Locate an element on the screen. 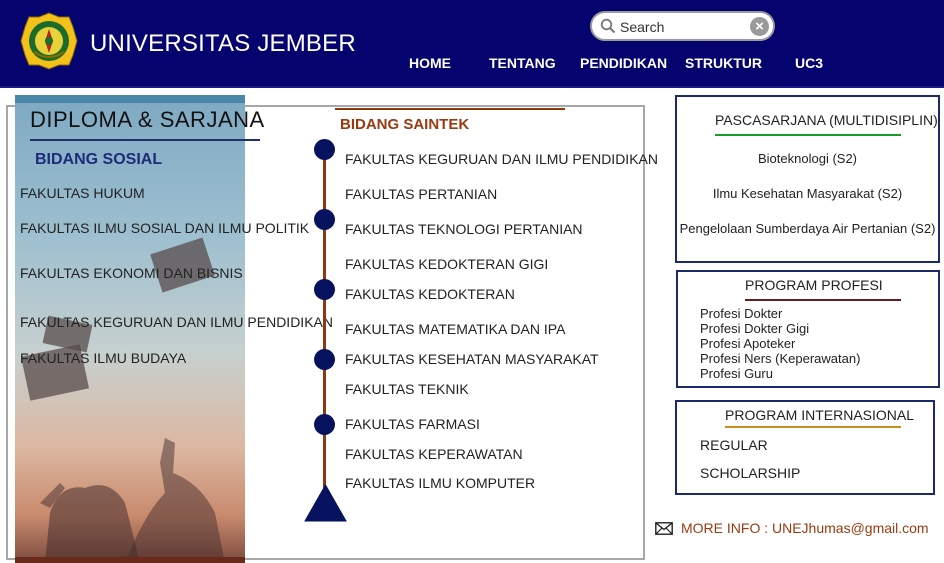 This screenshot has height=563, width=944. saintek-faculty-link: FAKULTAS KEDOKTERAN GIGI is located at coordinates (446, 264).